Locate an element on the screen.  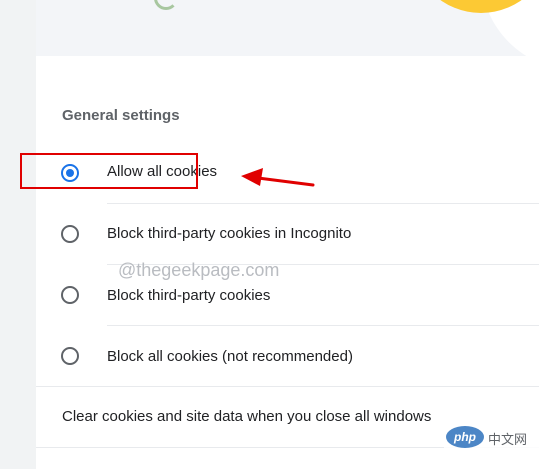
php-logo-icon: php is located at coordinates (465, 437).